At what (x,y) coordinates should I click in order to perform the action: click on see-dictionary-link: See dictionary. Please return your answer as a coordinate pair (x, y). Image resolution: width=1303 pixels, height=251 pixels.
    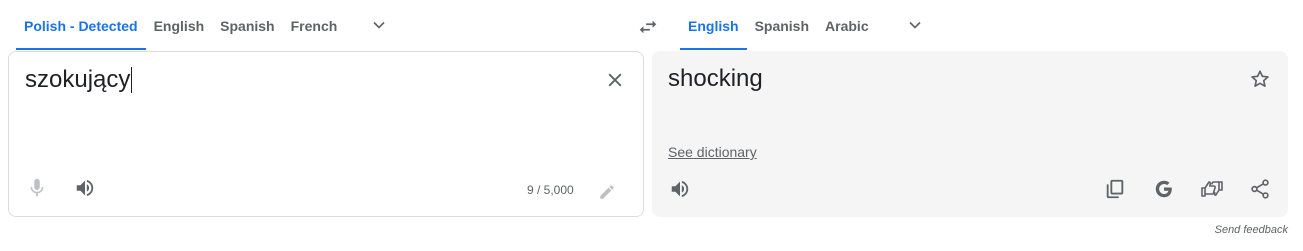
    Looking at the image, I should click on (712, 152).